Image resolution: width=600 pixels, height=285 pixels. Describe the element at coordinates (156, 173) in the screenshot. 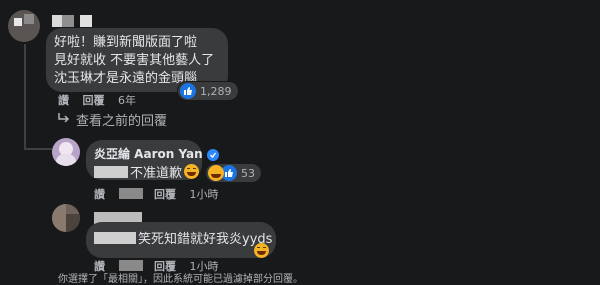

I see `reply-text: 不准道歉` at that location.